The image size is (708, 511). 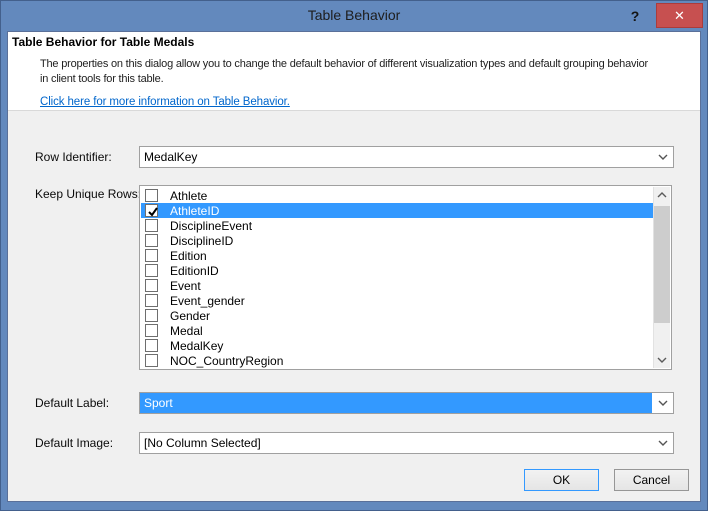 What do you see at coordinates (202, 240) in the screenshot?
I see `list-item-label: DisciplineID` at bounding box center [202, 240].